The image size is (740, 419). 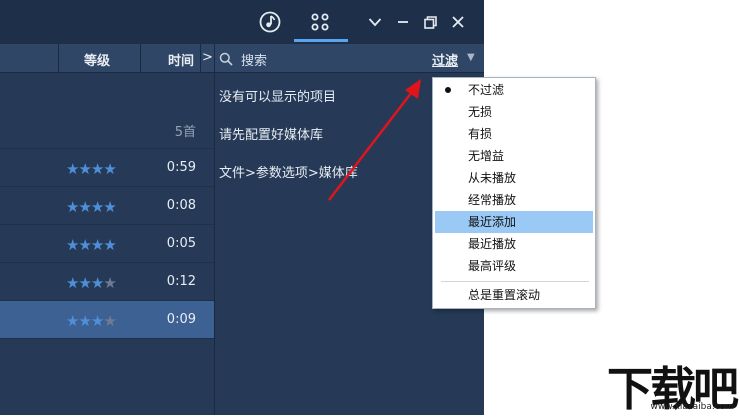 I want to click on table-row: ★★★★ 0:05, so click(x=107, y=244).